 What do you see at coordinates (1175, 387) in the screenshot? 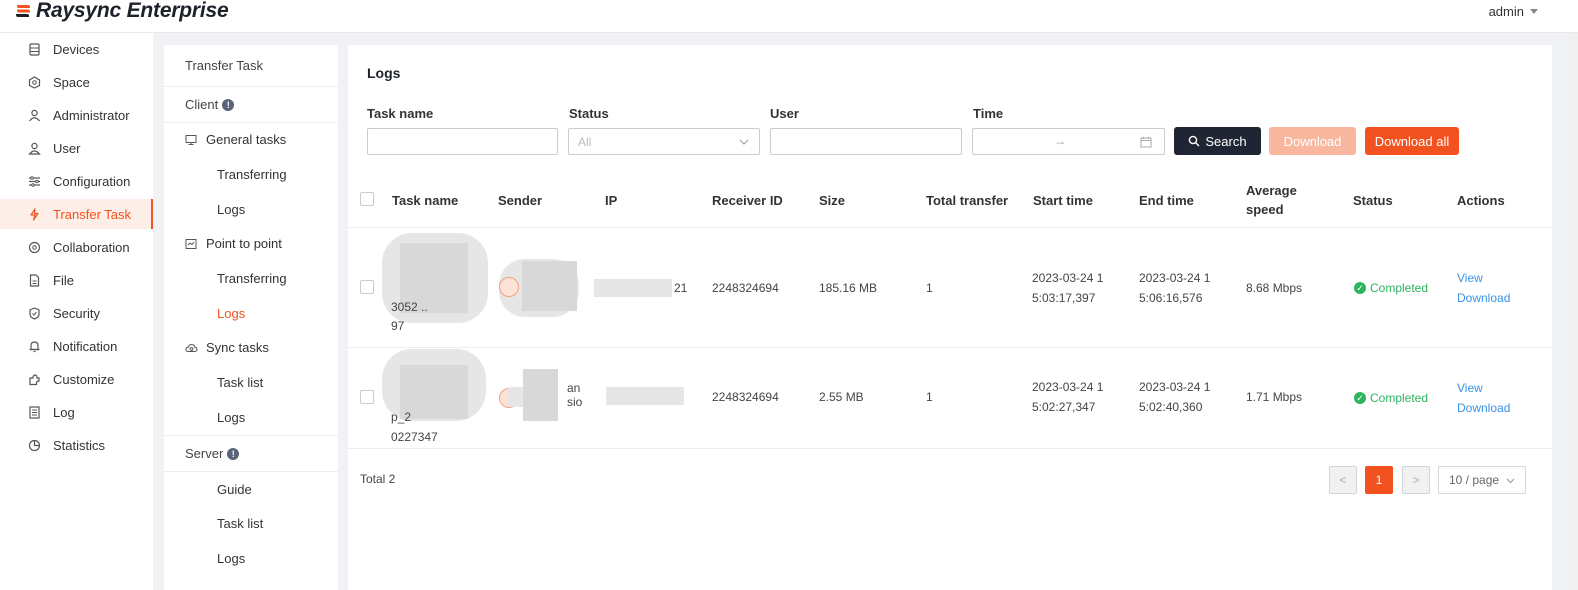
I see `end-time: 2023-03-24 1` at bounding box center [1175, 387].